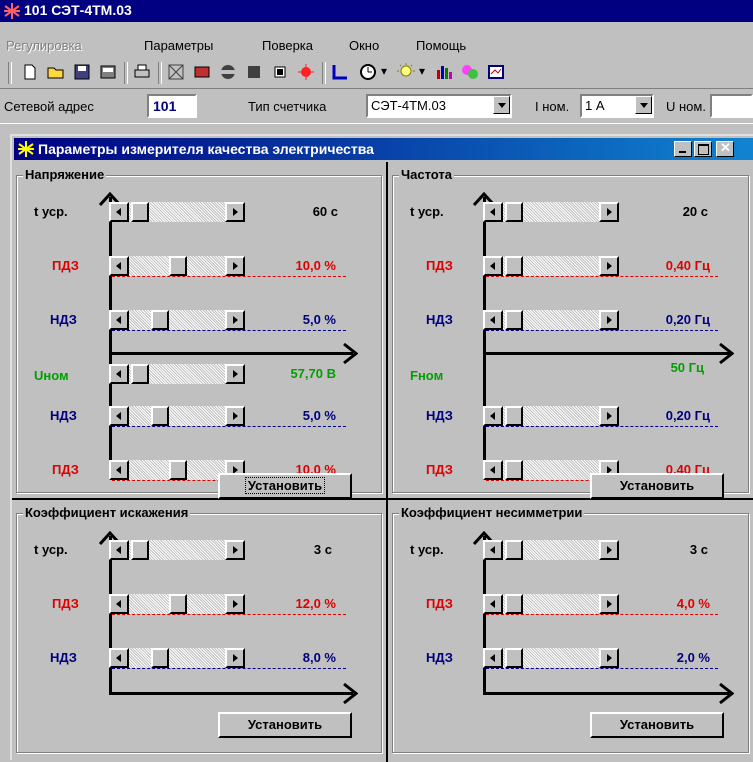 This screenshot has width=753, height=762. I want to click on new-icon, so click(30, 72).